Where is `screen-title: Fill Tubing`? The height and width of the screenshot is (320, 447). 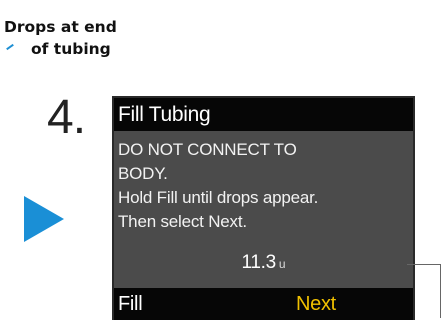 screen-title: Fill Tubing is located at coordinates (263, 114).